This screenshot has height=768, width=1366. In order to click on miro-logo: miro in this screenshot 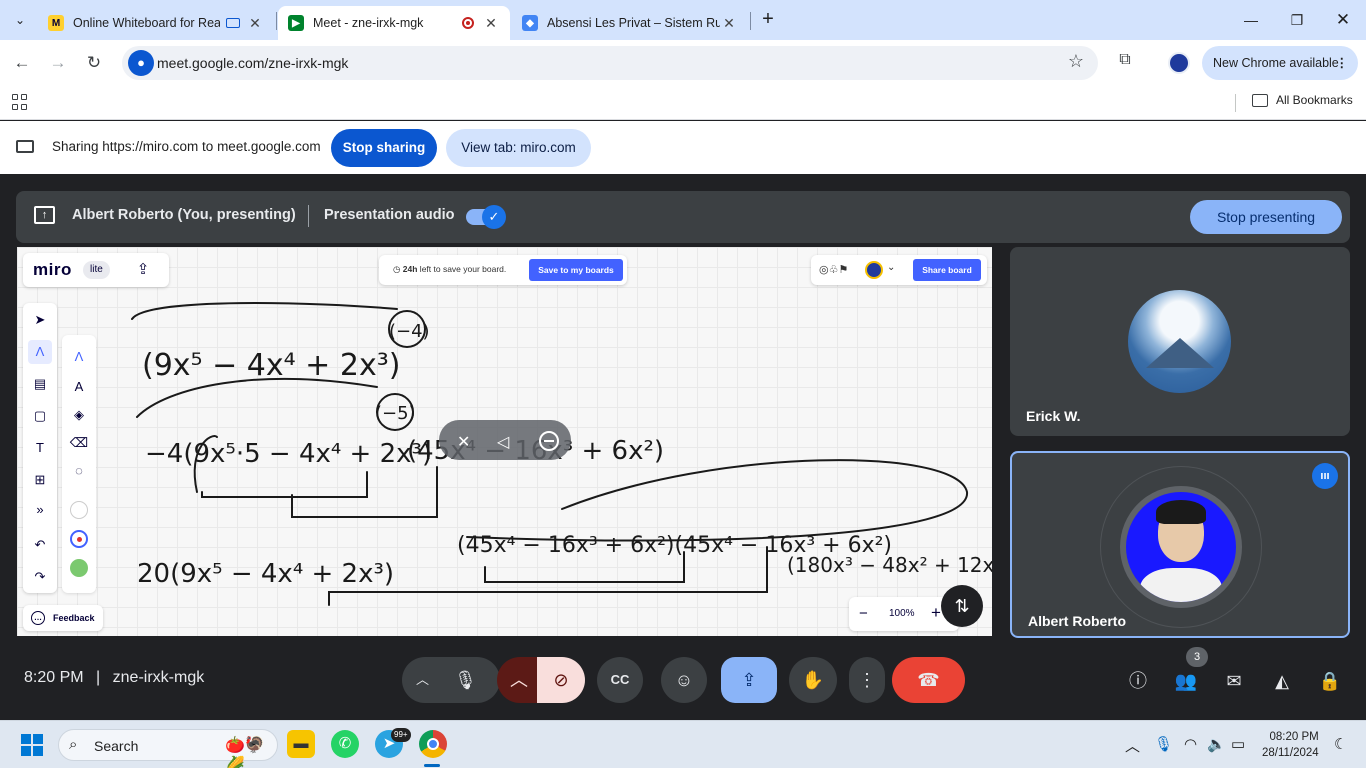, I will do `click(52, 270)`.